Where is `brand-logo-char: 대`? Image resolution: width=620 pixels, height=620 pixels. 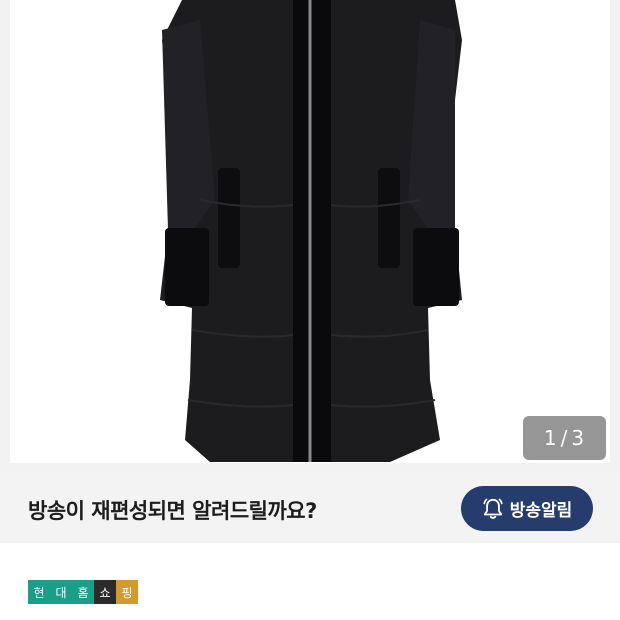
brand-logo-char: 대 is located at coordinates (61, 592).